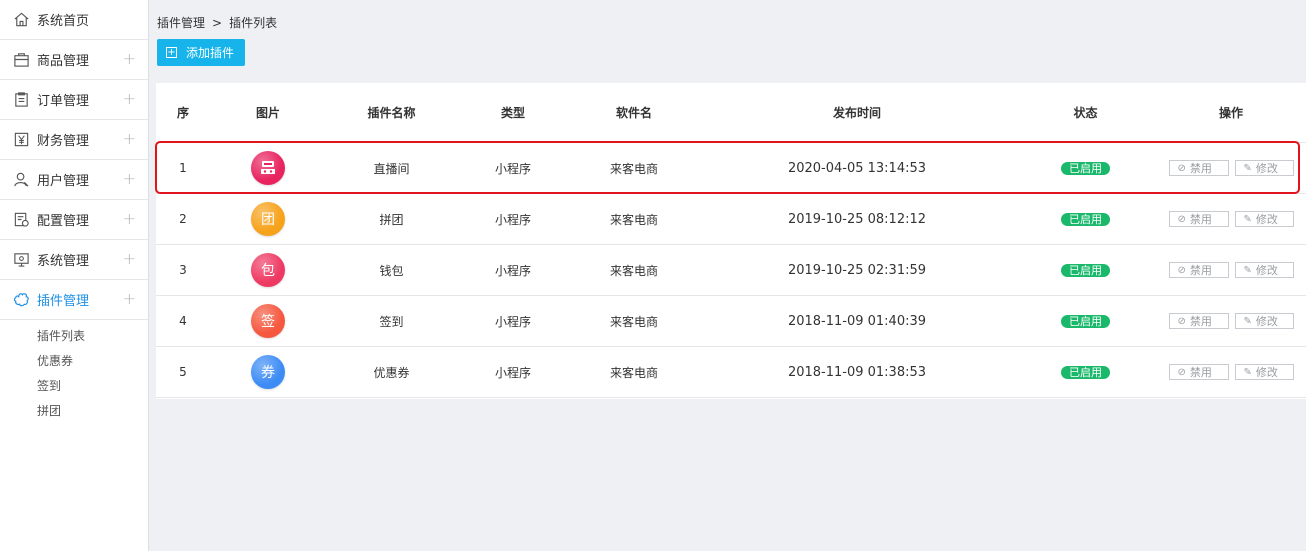  What do you see at coordinates (182, 113) in the screenshot?
I see `column-header: 序` at bounding box center [182, 113].